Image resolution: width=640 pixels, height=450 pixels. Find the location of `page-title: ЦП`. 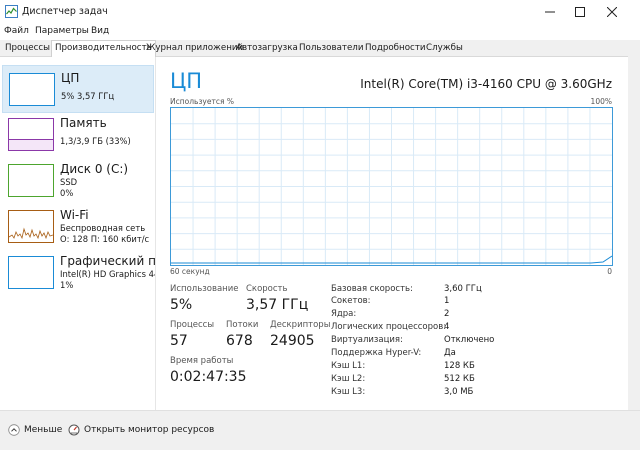

page-title: ЦП is located at coordinates (186, 81).